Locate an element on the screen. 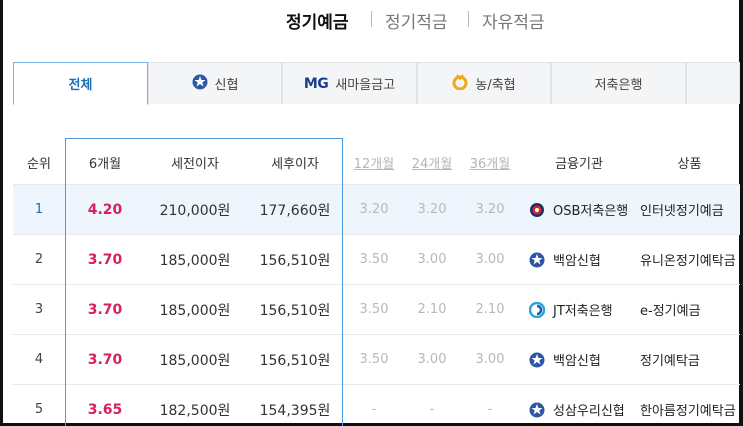 This screenshot has height=426, width=743. jt-logo-icon is located at coordinates (537, 309).